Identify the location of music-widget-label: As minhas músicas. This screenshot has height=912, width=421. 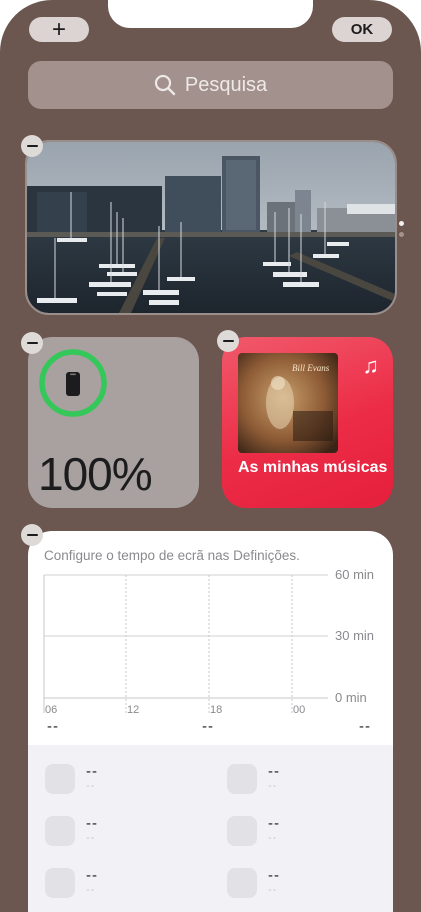
(313, 467).